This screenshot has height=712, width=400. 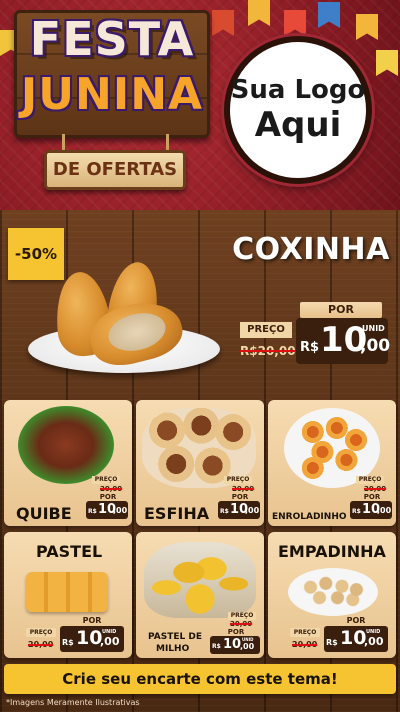 What do you see at coordinates (310, 347) in the screenshot?
I see `featured-currency: R$` at bounding box center [310, 347].